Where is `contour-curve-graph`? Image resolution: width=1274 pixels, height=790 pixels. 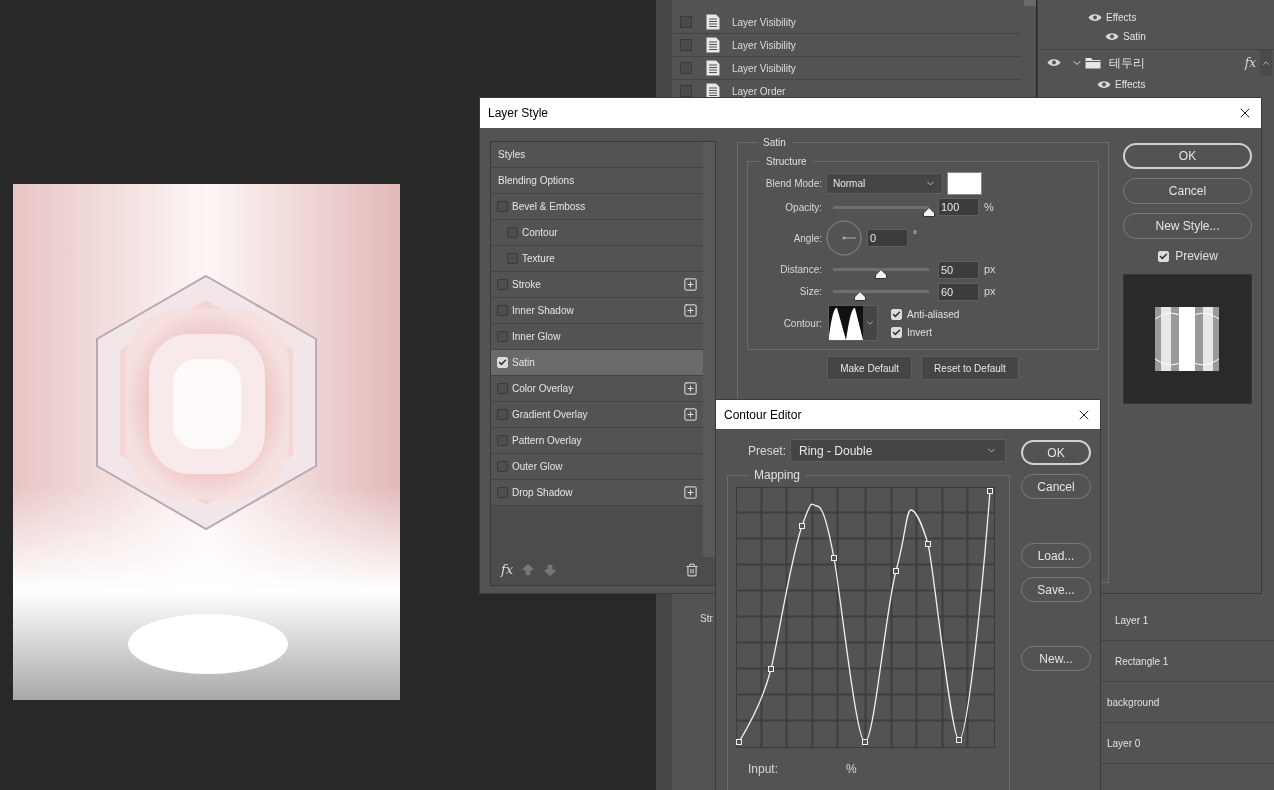
contour-curve-graph is located at coordinates (865, 617).